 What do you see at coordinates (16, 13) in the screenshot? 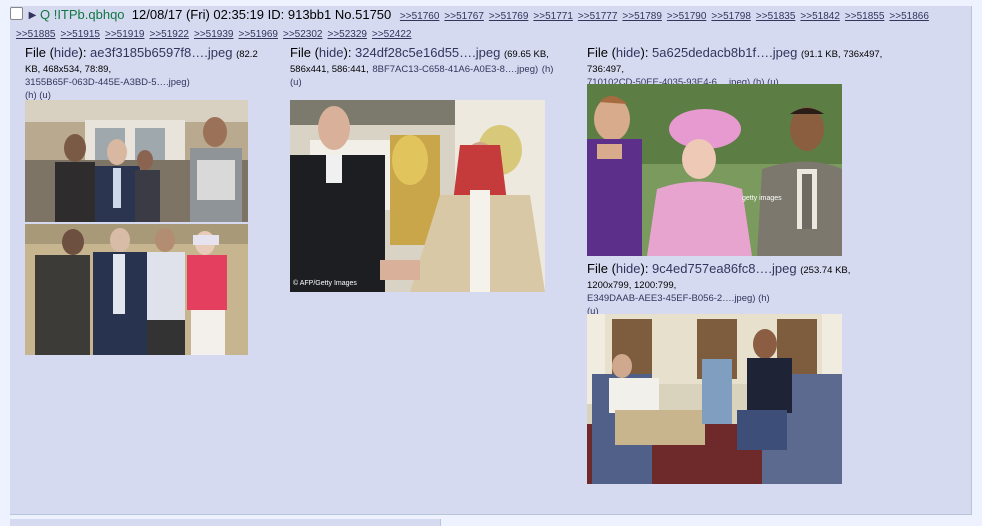
I see `post-checkbox` at bounding box center [16, 13].